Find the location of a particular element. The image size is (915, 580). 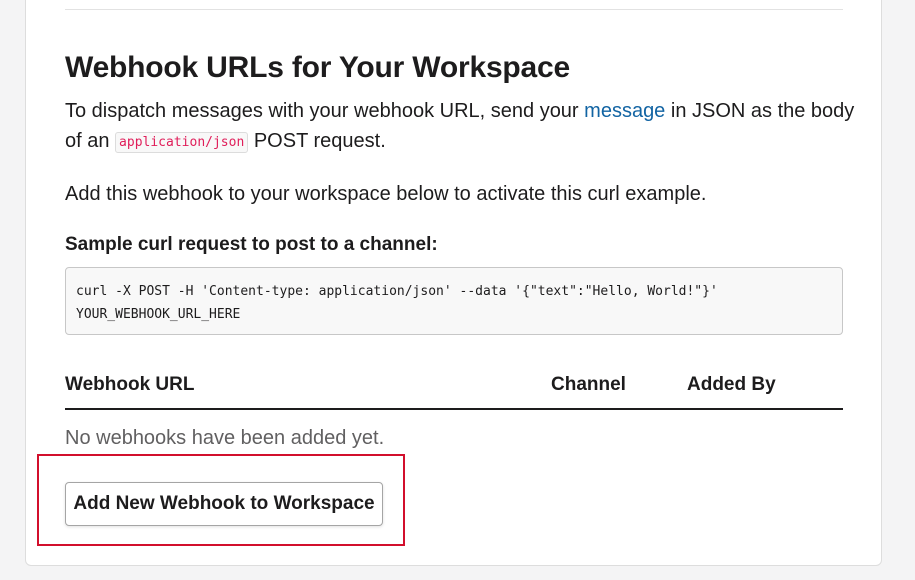

message-link: message is located at coordinates (624, 111).